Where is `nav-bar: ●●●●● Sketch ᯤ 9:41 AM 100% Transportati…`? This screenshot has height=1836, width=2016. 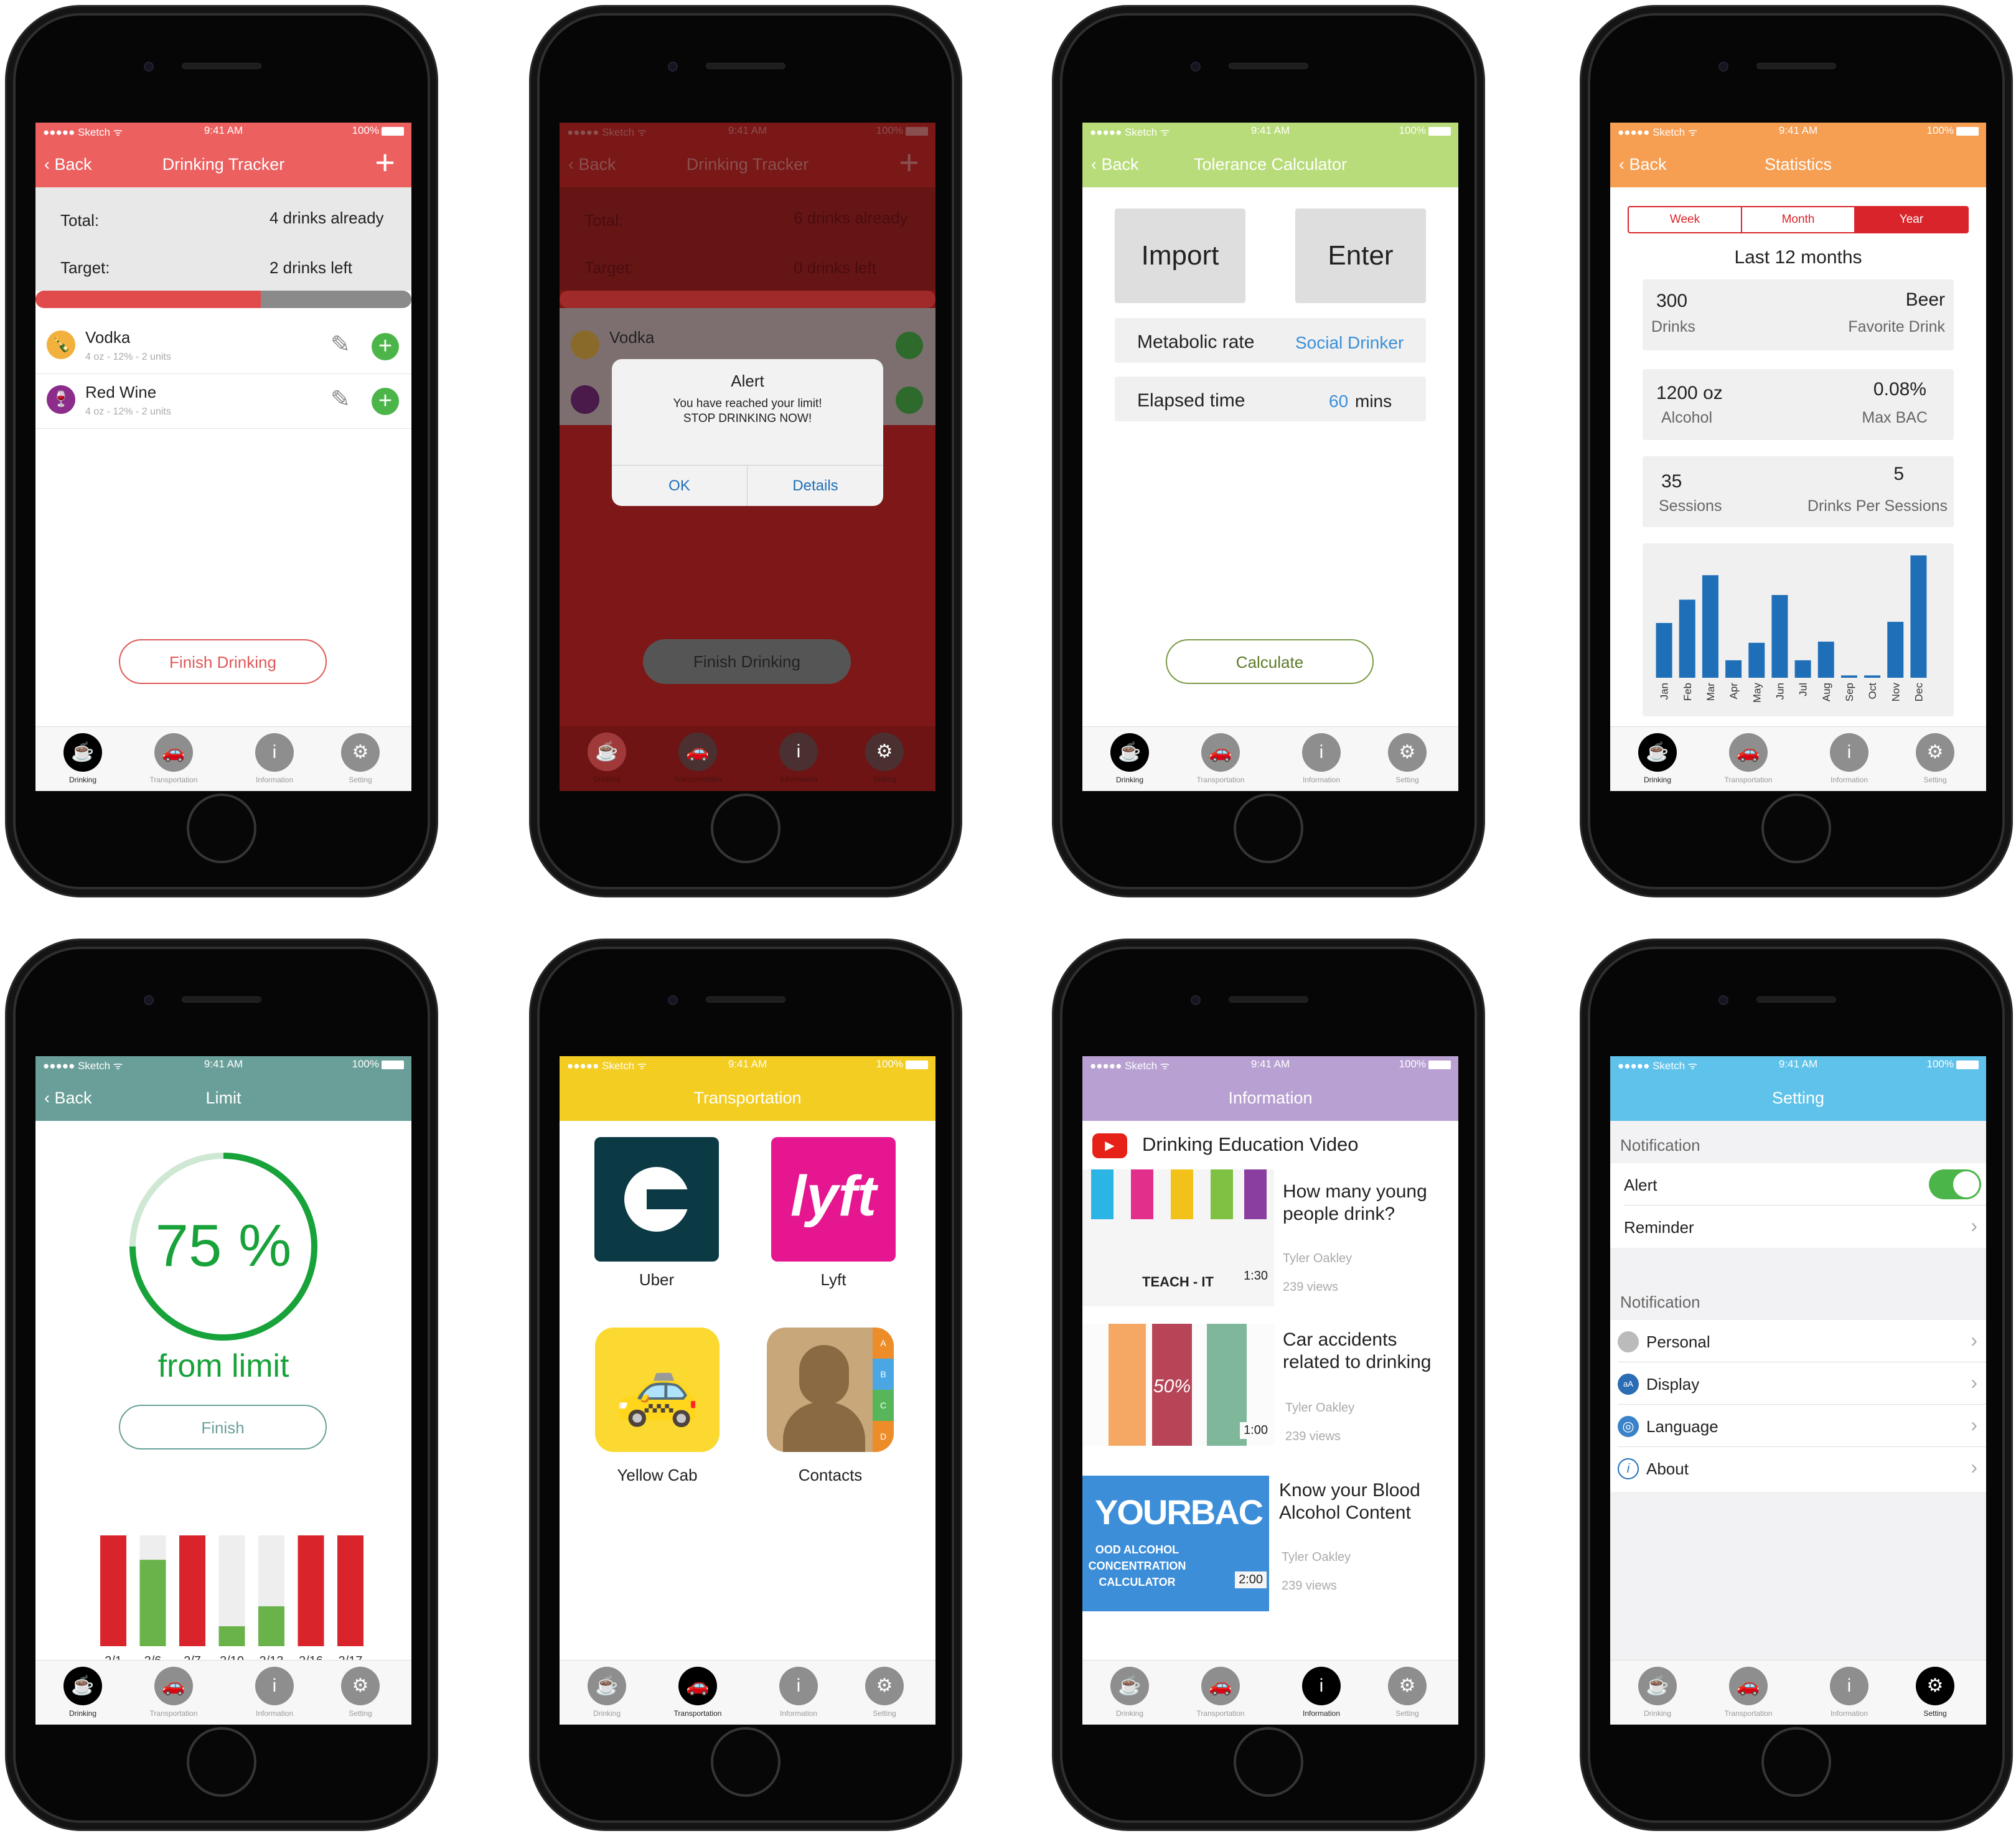 nav-bar: ●●●●● Sketch ᯤ 9:41 AM 100% Transportati… is located at coordinates (748, 1088).